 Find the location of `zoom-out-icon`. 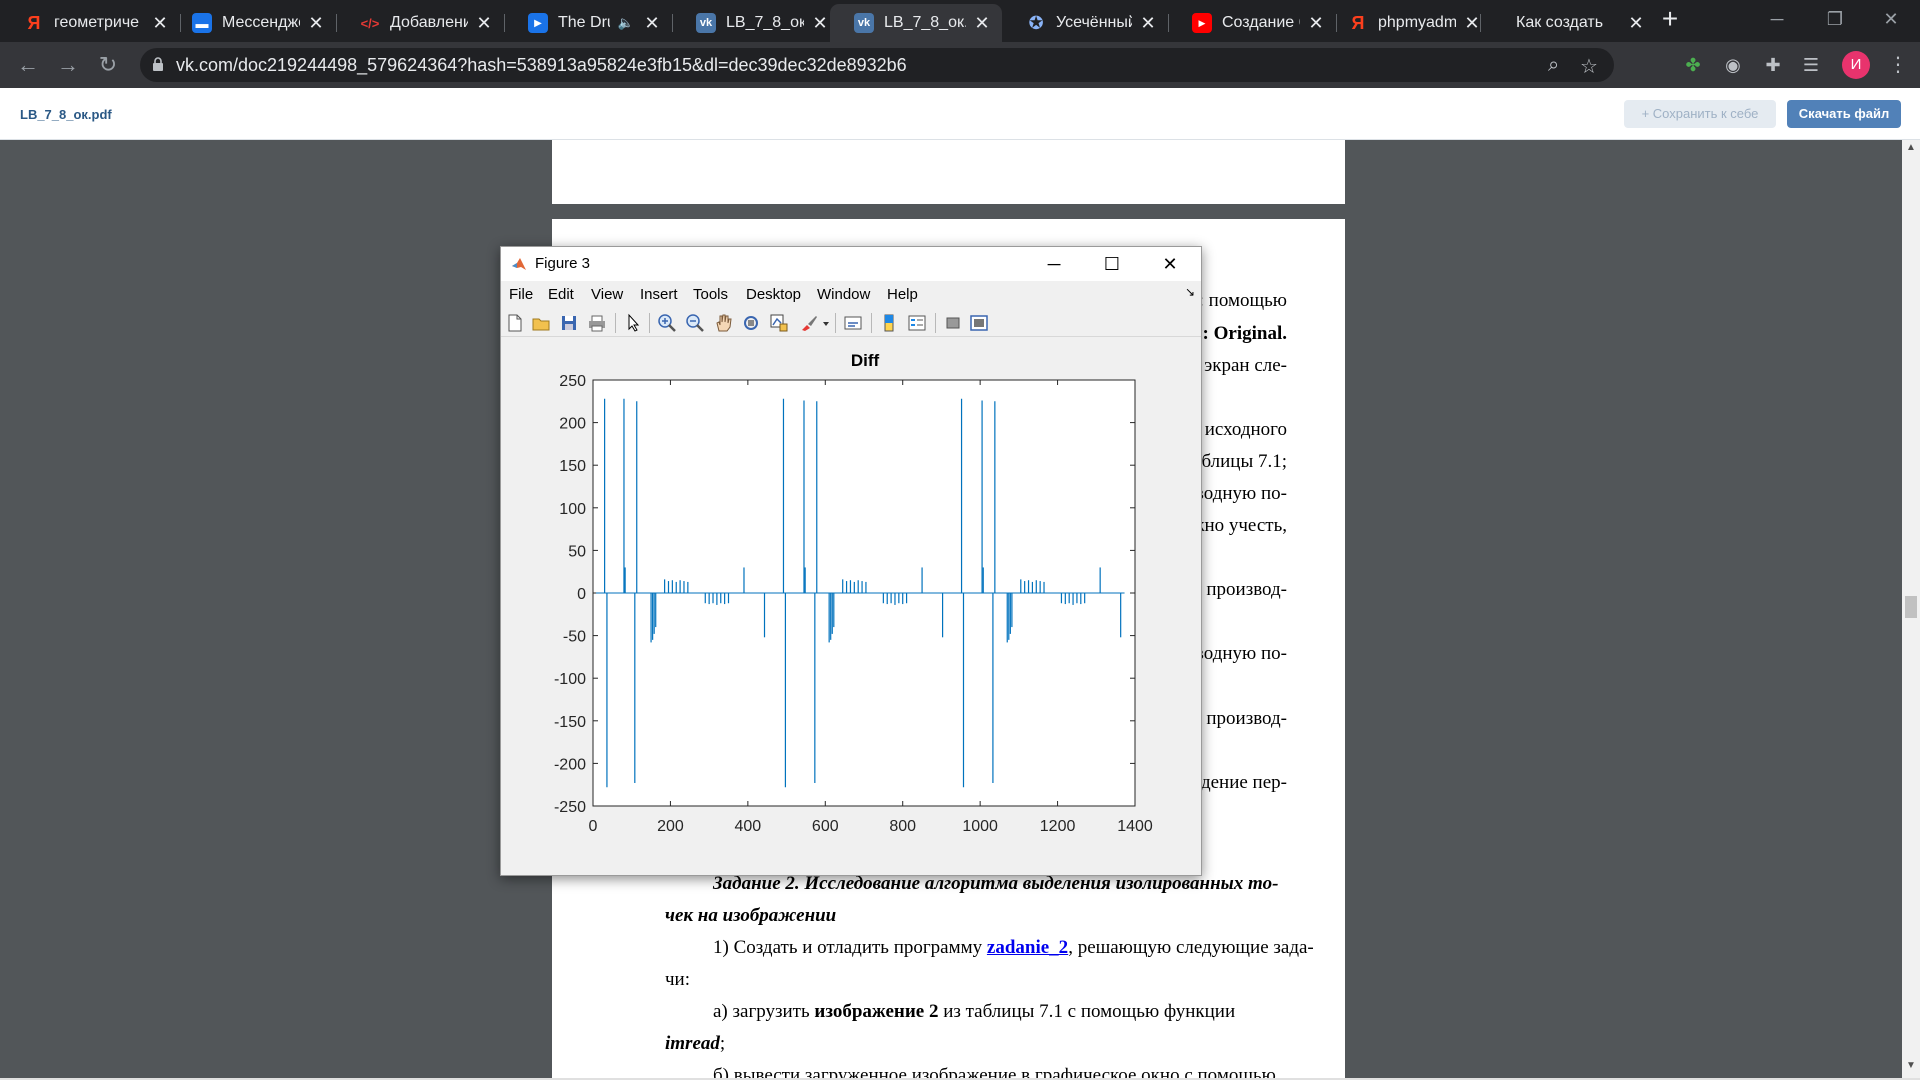

zoom-out-icon is located at coordinates (695, 323).